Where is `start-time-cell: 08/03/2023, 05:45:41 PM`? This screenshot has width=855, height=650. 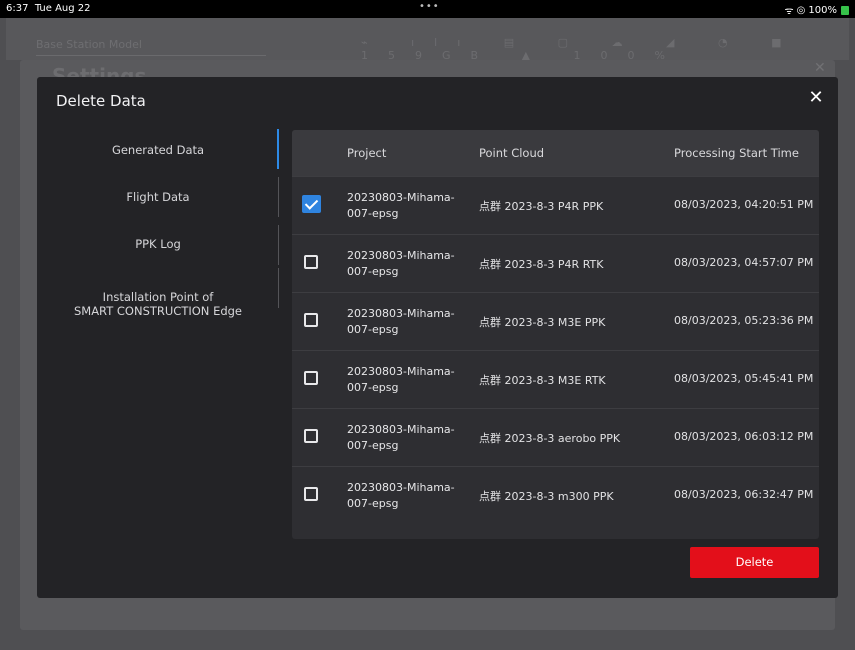
start-time-cell: 08/03/2023, 05:45:41 PM is located at coordinates (744, 378).